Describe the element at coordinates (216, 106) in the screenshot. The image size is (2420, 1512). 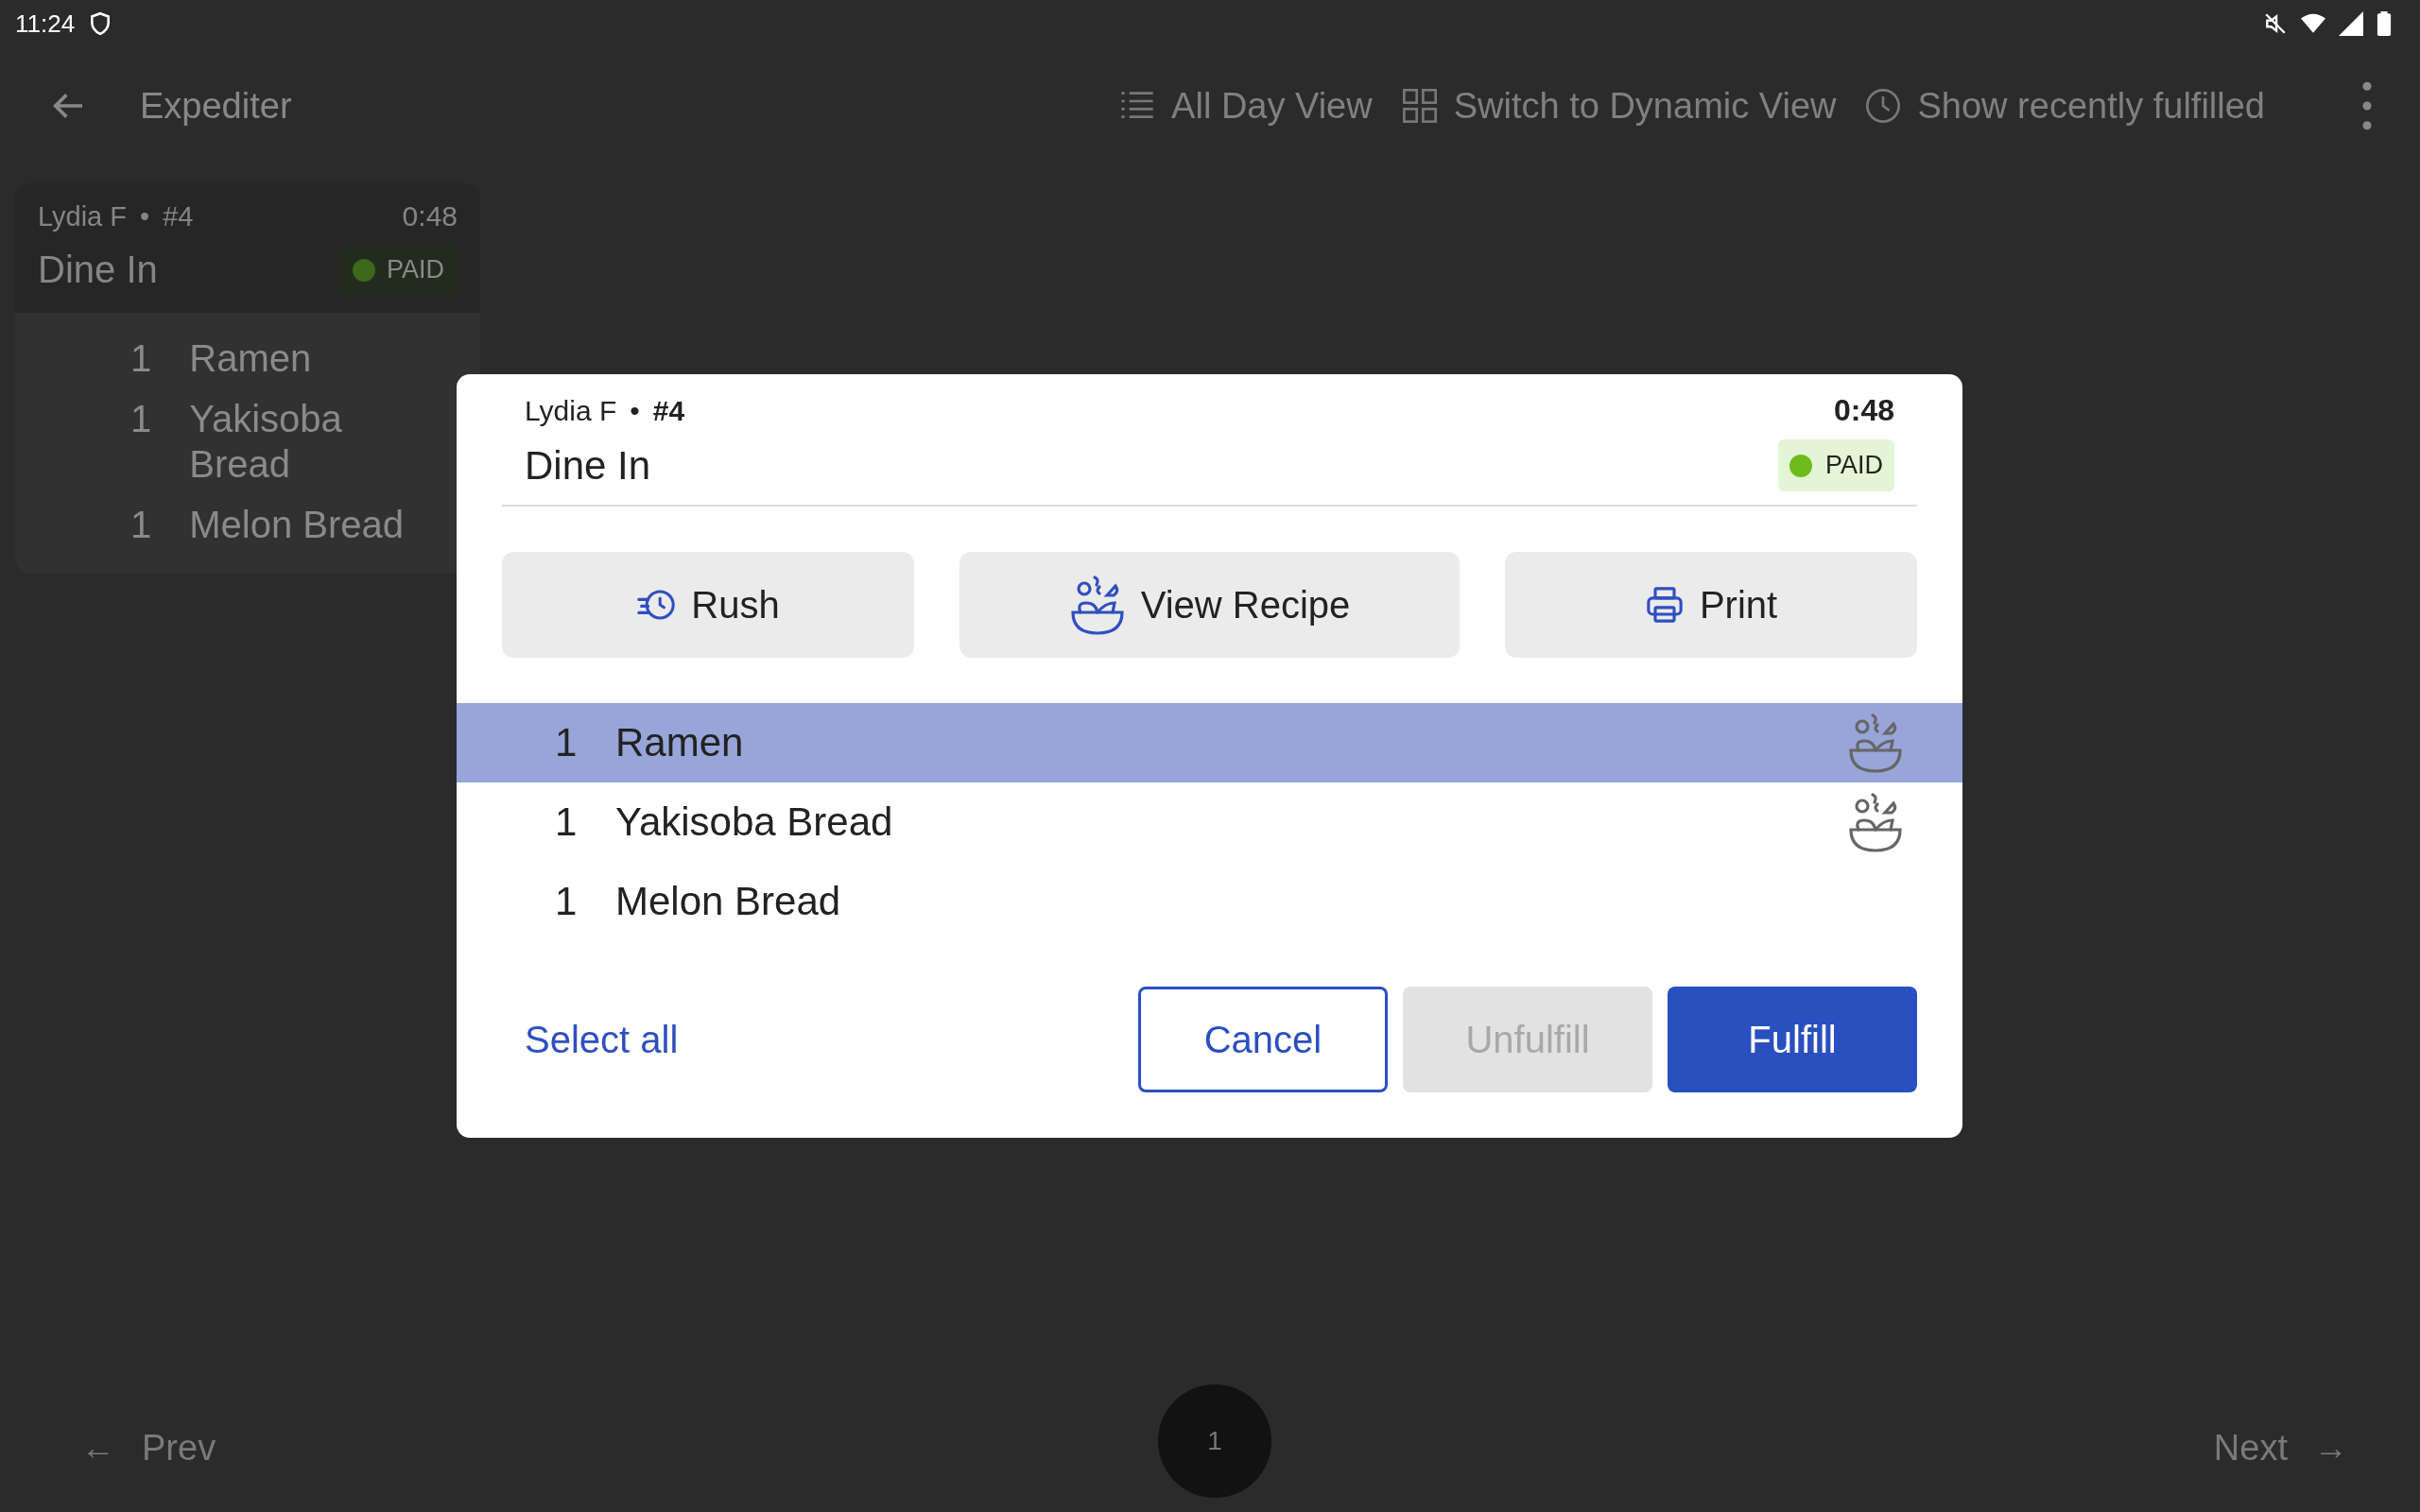
I see `screen-title: Expediter` at that location.